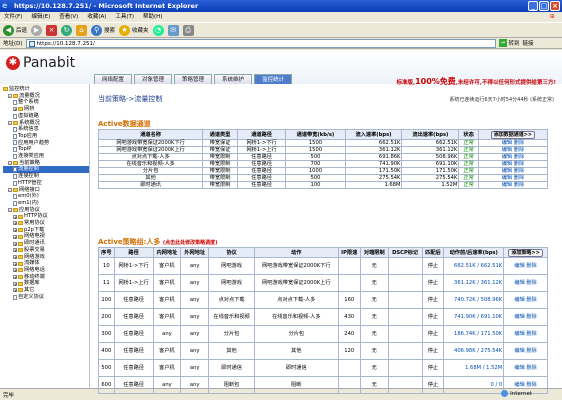 The height and width of the screenshot is (400, 562). What do you see at coordinates (52, 30) in the screenshot?
I see `stop-button: ×` at bounding box center [52, 30].